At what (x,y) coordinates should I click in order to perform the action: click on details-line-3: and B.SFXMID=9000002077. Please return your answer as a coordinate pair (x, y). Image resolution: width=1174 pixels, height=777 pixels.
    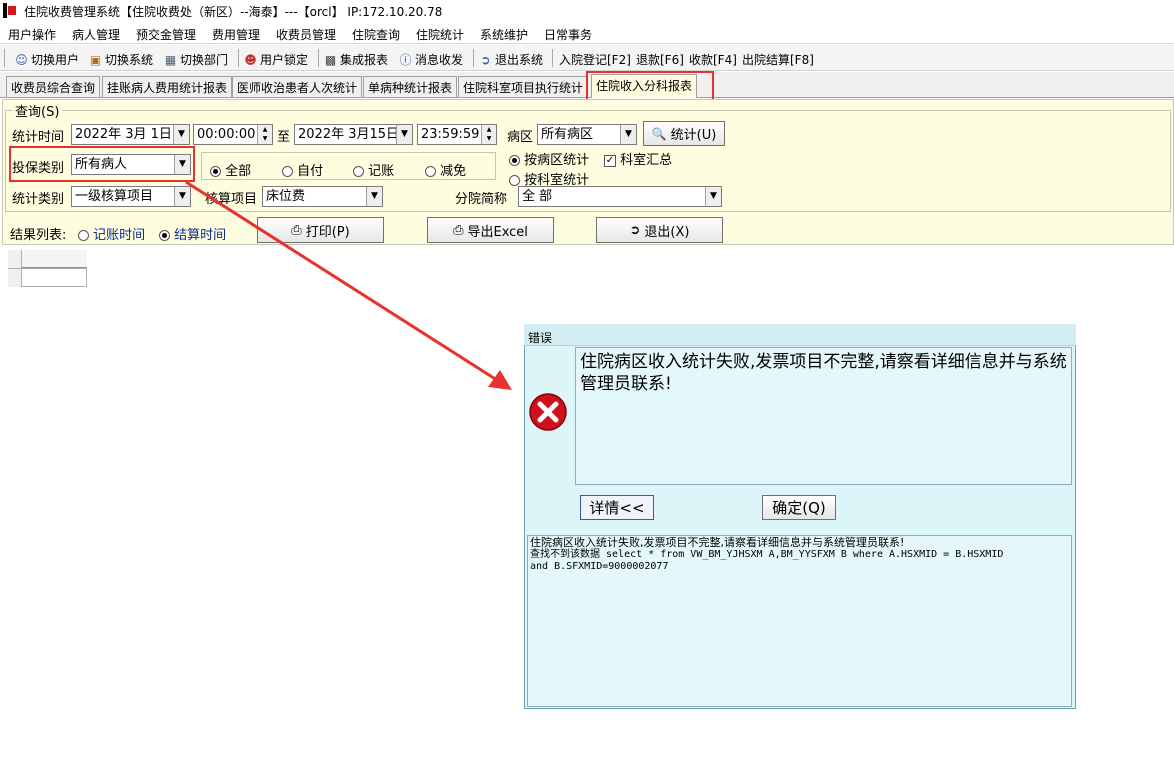
    Looking at the image, I should click on (599, 566).